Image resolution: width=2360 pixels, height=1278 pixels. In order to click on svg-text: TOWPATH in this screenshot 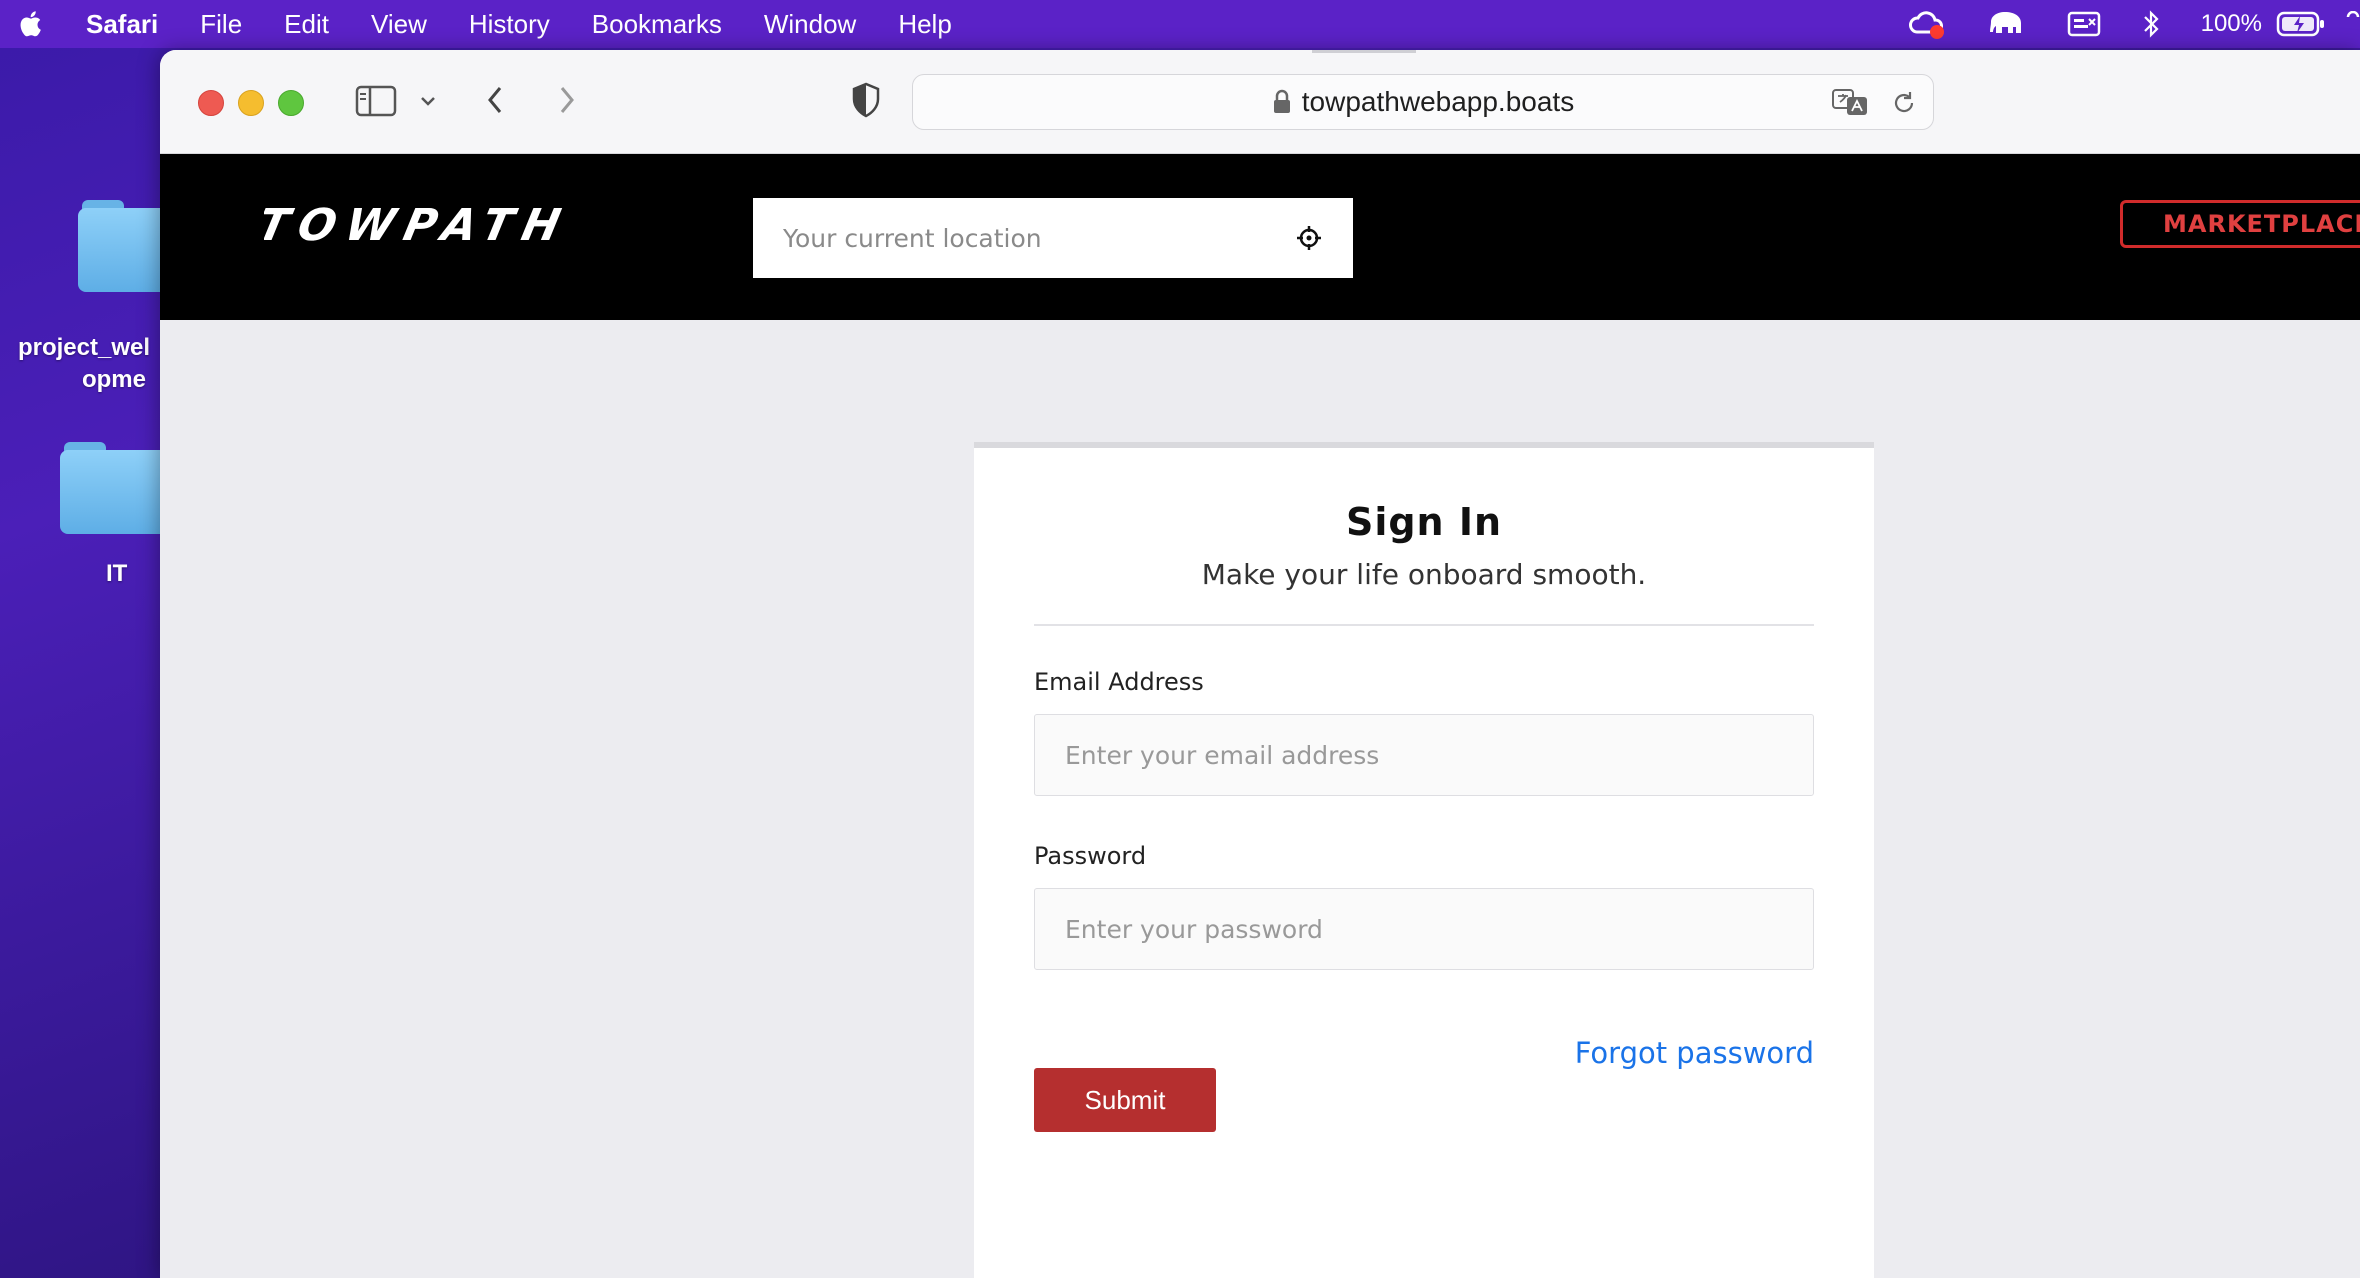, I will do `click(419, 225)`.